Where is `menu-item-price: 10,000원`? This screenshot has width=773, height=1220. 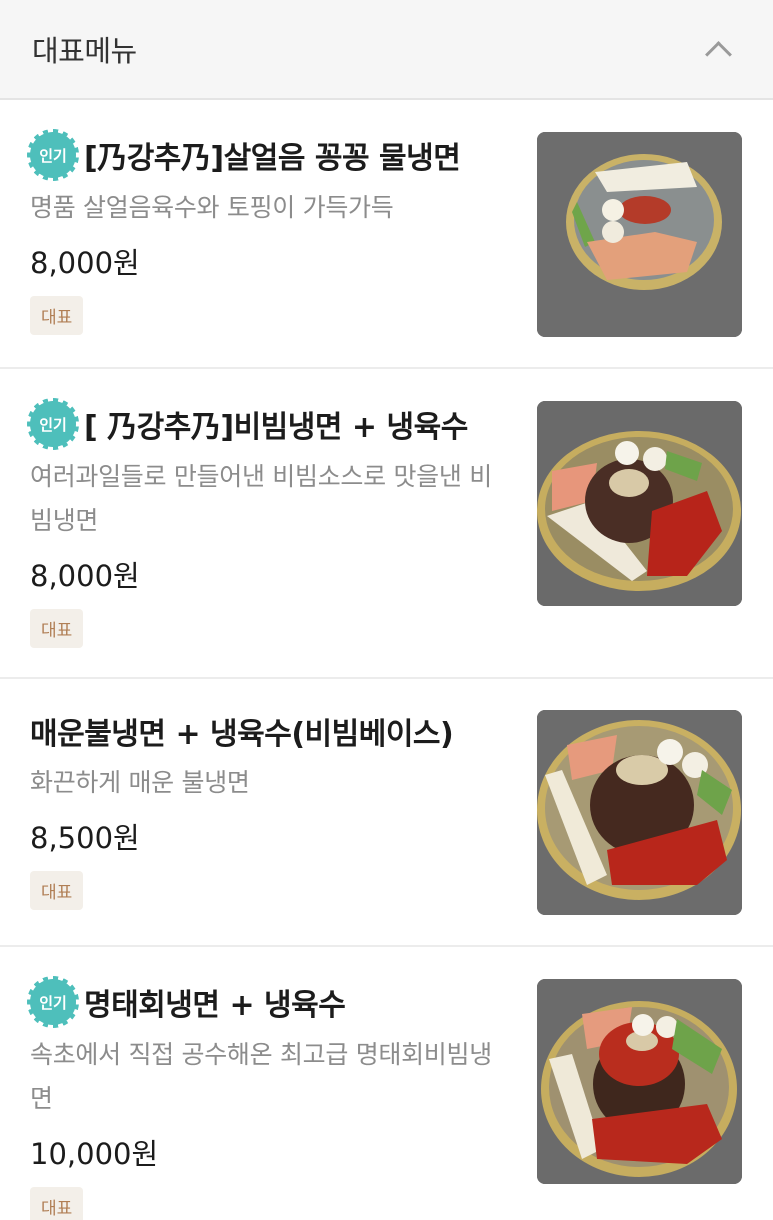
menu-item-price: 10,000원 is located at coordinates (94, 1154).